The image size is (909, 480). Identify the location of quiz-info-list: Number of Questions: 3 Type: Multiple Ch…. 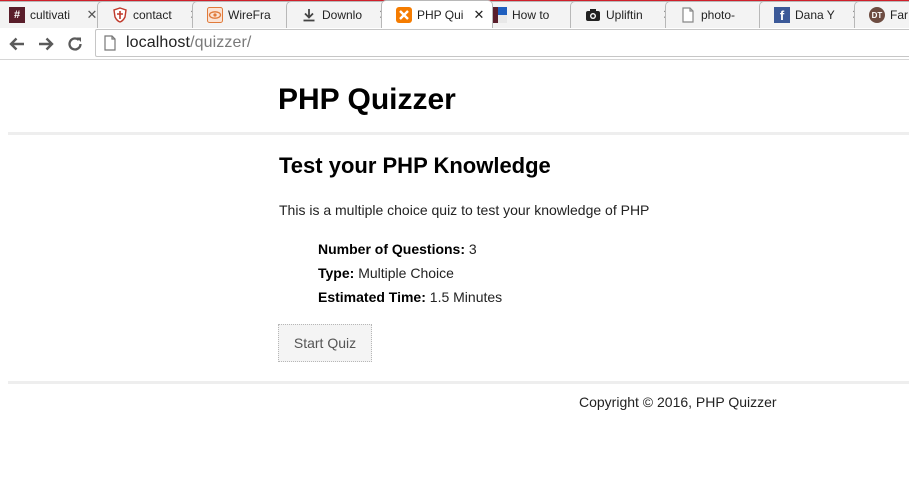
(410, 276).